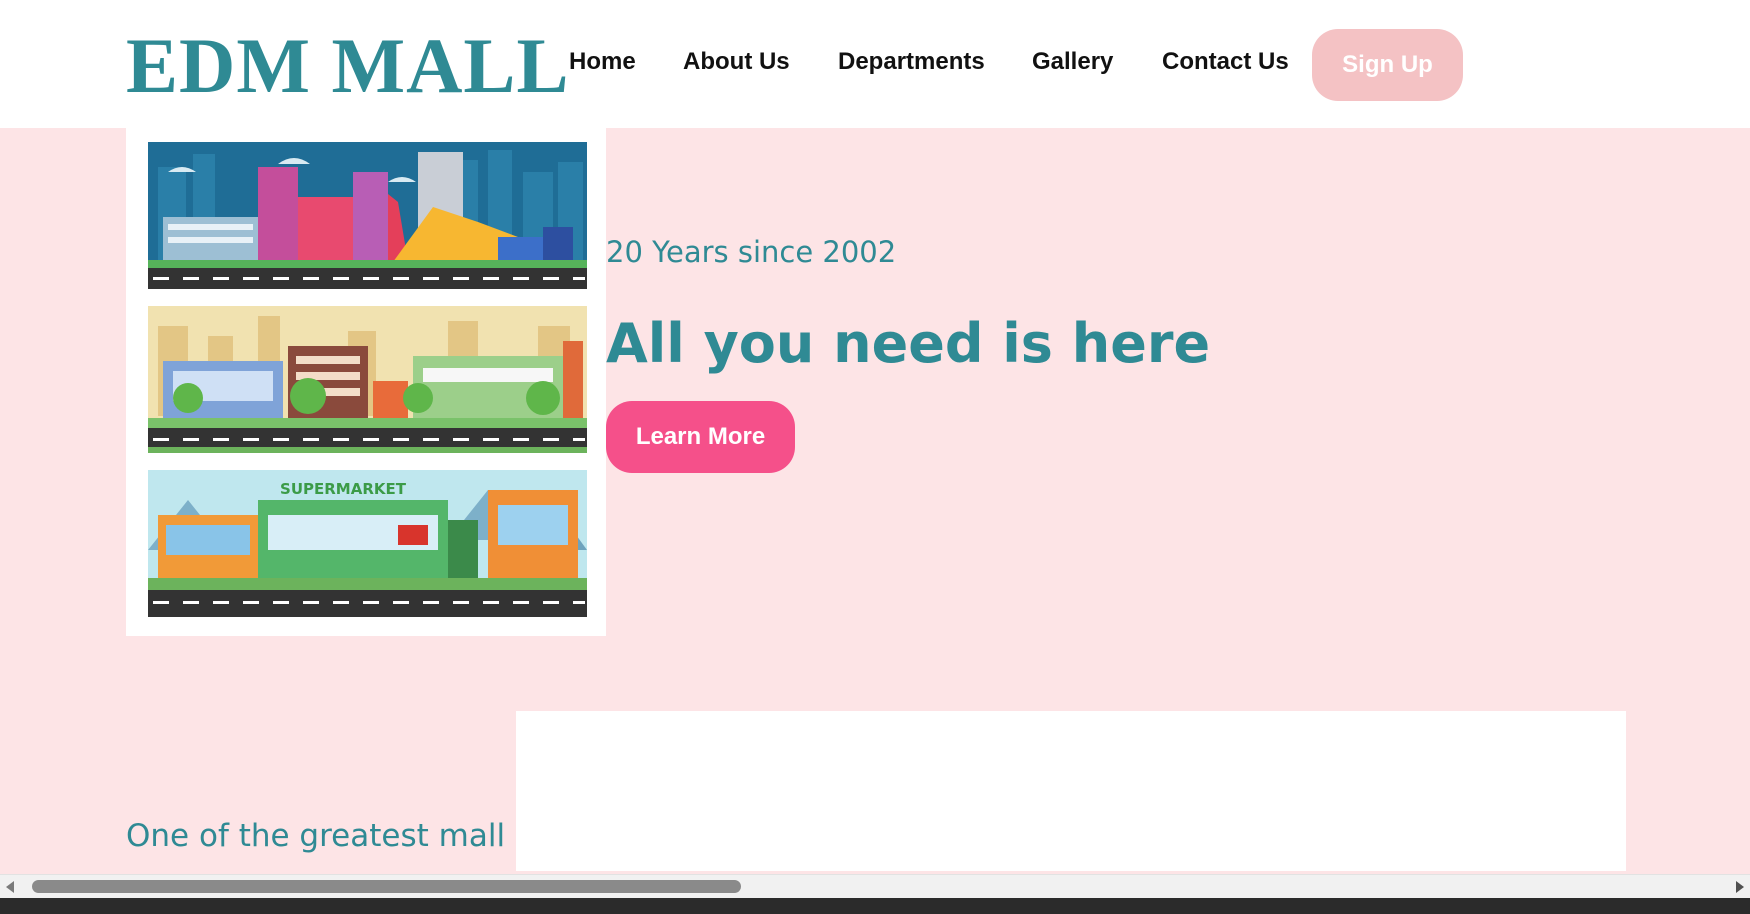 This screenshot has height=914, width=1750. What do you see at coordinates (908, 343) in the screenshot?
I see `hero-title: All you need is here` at bounding box center [908, 343].